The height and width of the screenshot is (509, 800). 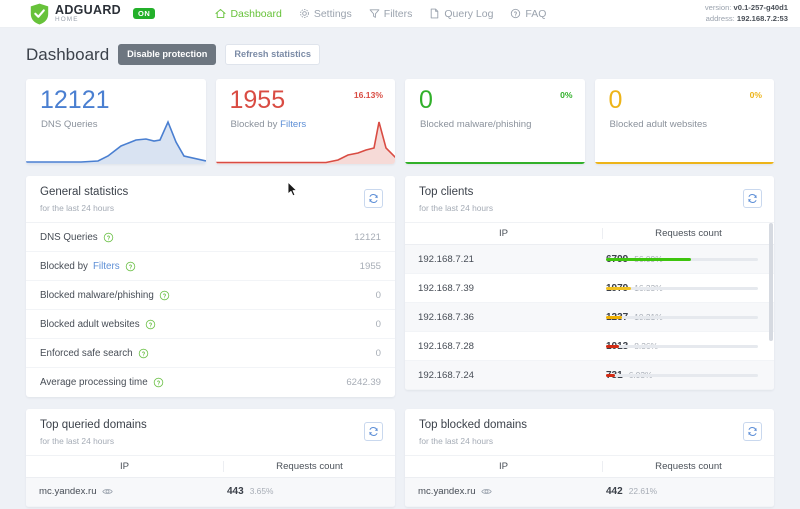 I want to click on table-row: 192.168.7.21 6799 56.09%, so click(x=589, y=259).